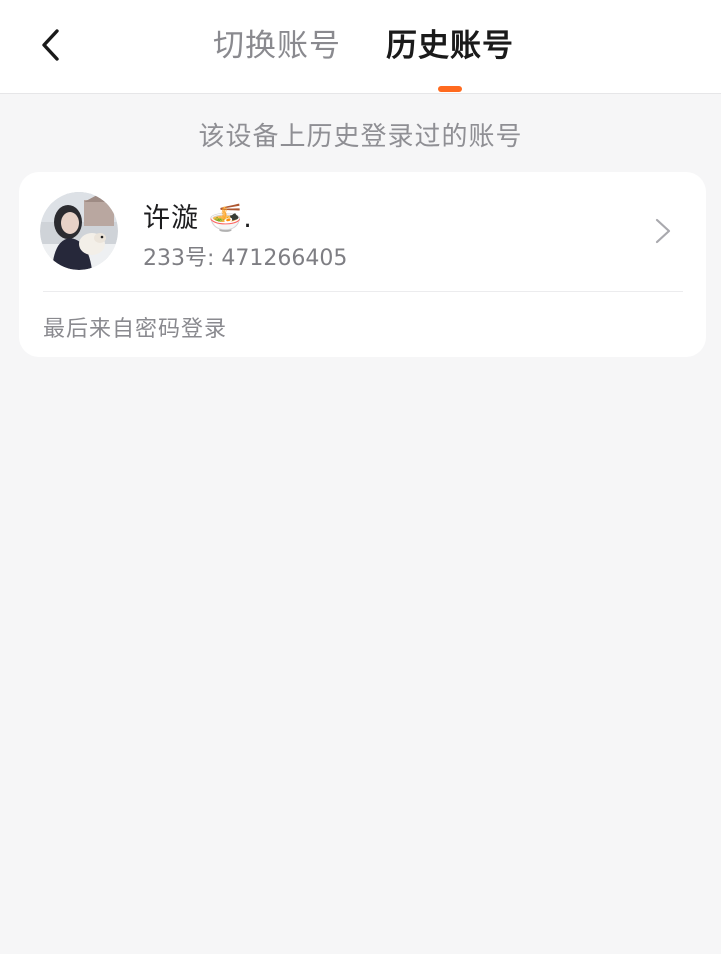 The width and height of the screenshot is (721, 954). Describe the element at coordinates (360, 47) in the screenshot. I see `top-navigation-bar: 切换账号 历史账号` at that location.